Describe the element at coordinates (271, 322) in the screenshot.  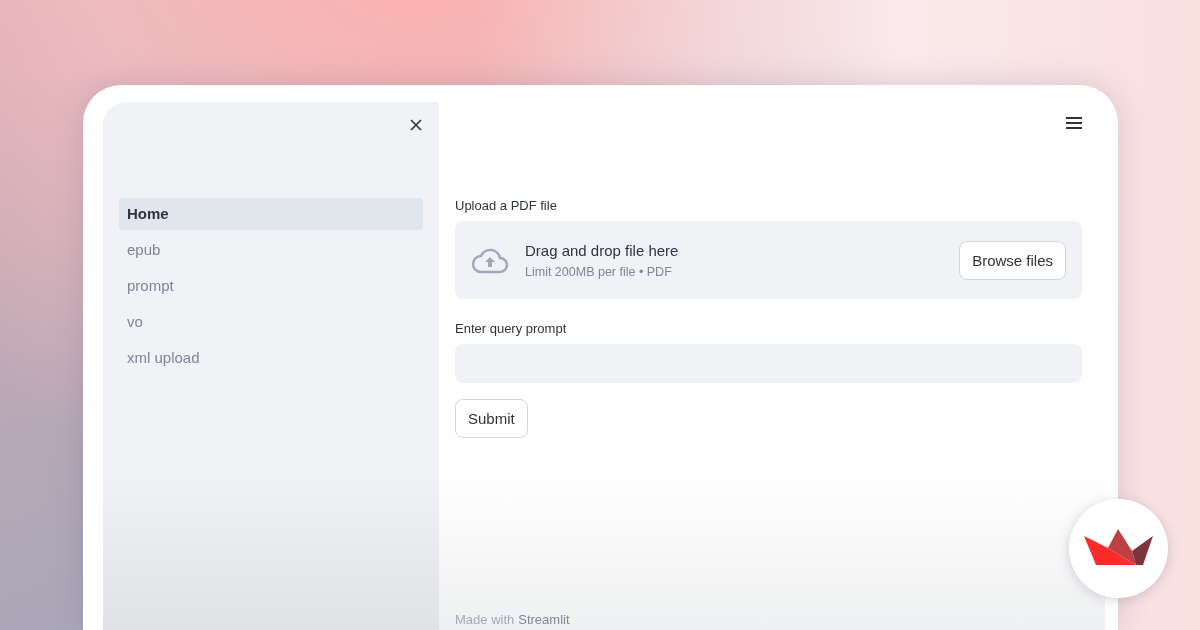
I see `nav-item: vo` at that location.